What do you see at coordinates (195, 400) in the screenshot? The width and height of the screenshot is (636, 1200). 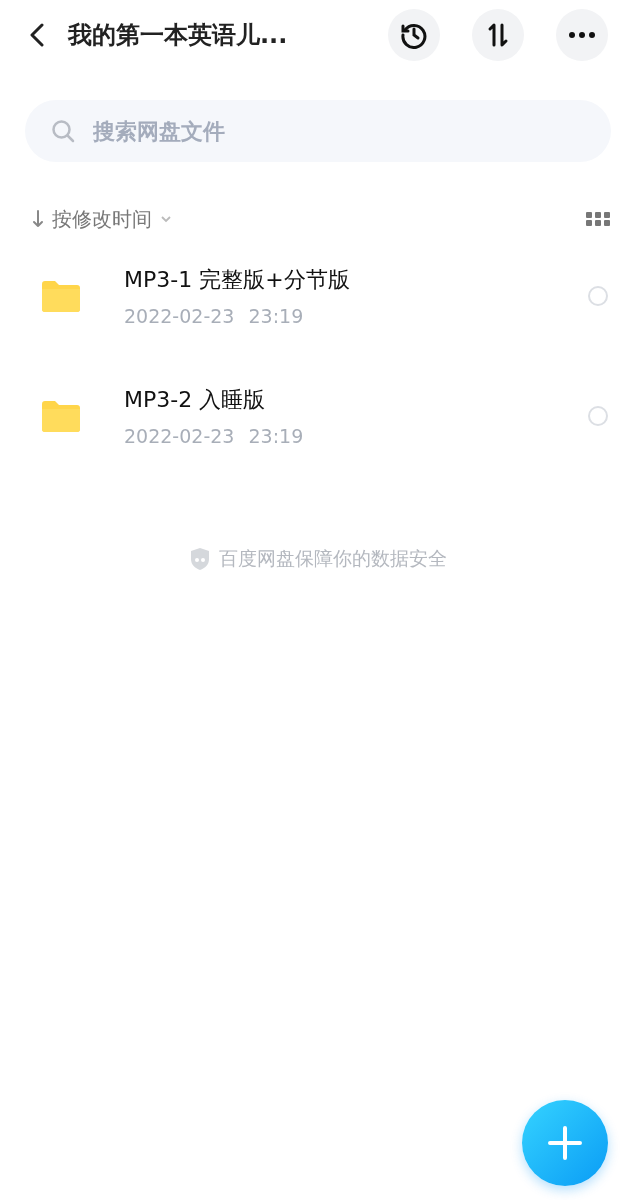 I see `file-name: MP3-2 入睡版` at bounding box center [195, 400].